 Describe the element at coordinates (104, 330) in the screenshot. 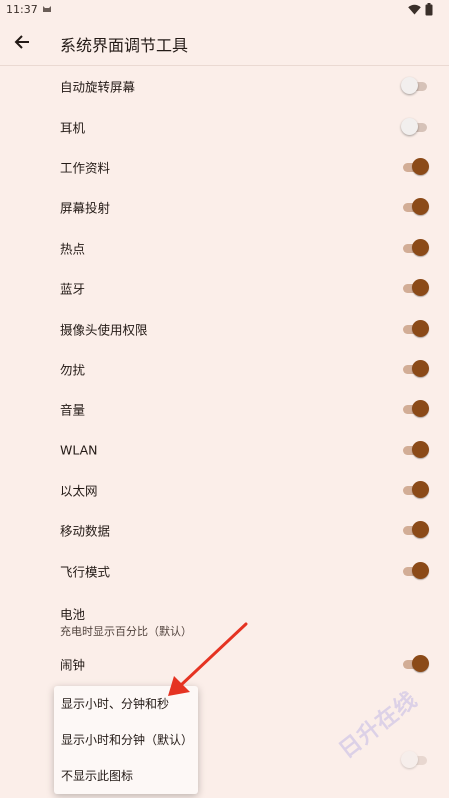

I see `setting-label: 摄像头使用权限` at that location.